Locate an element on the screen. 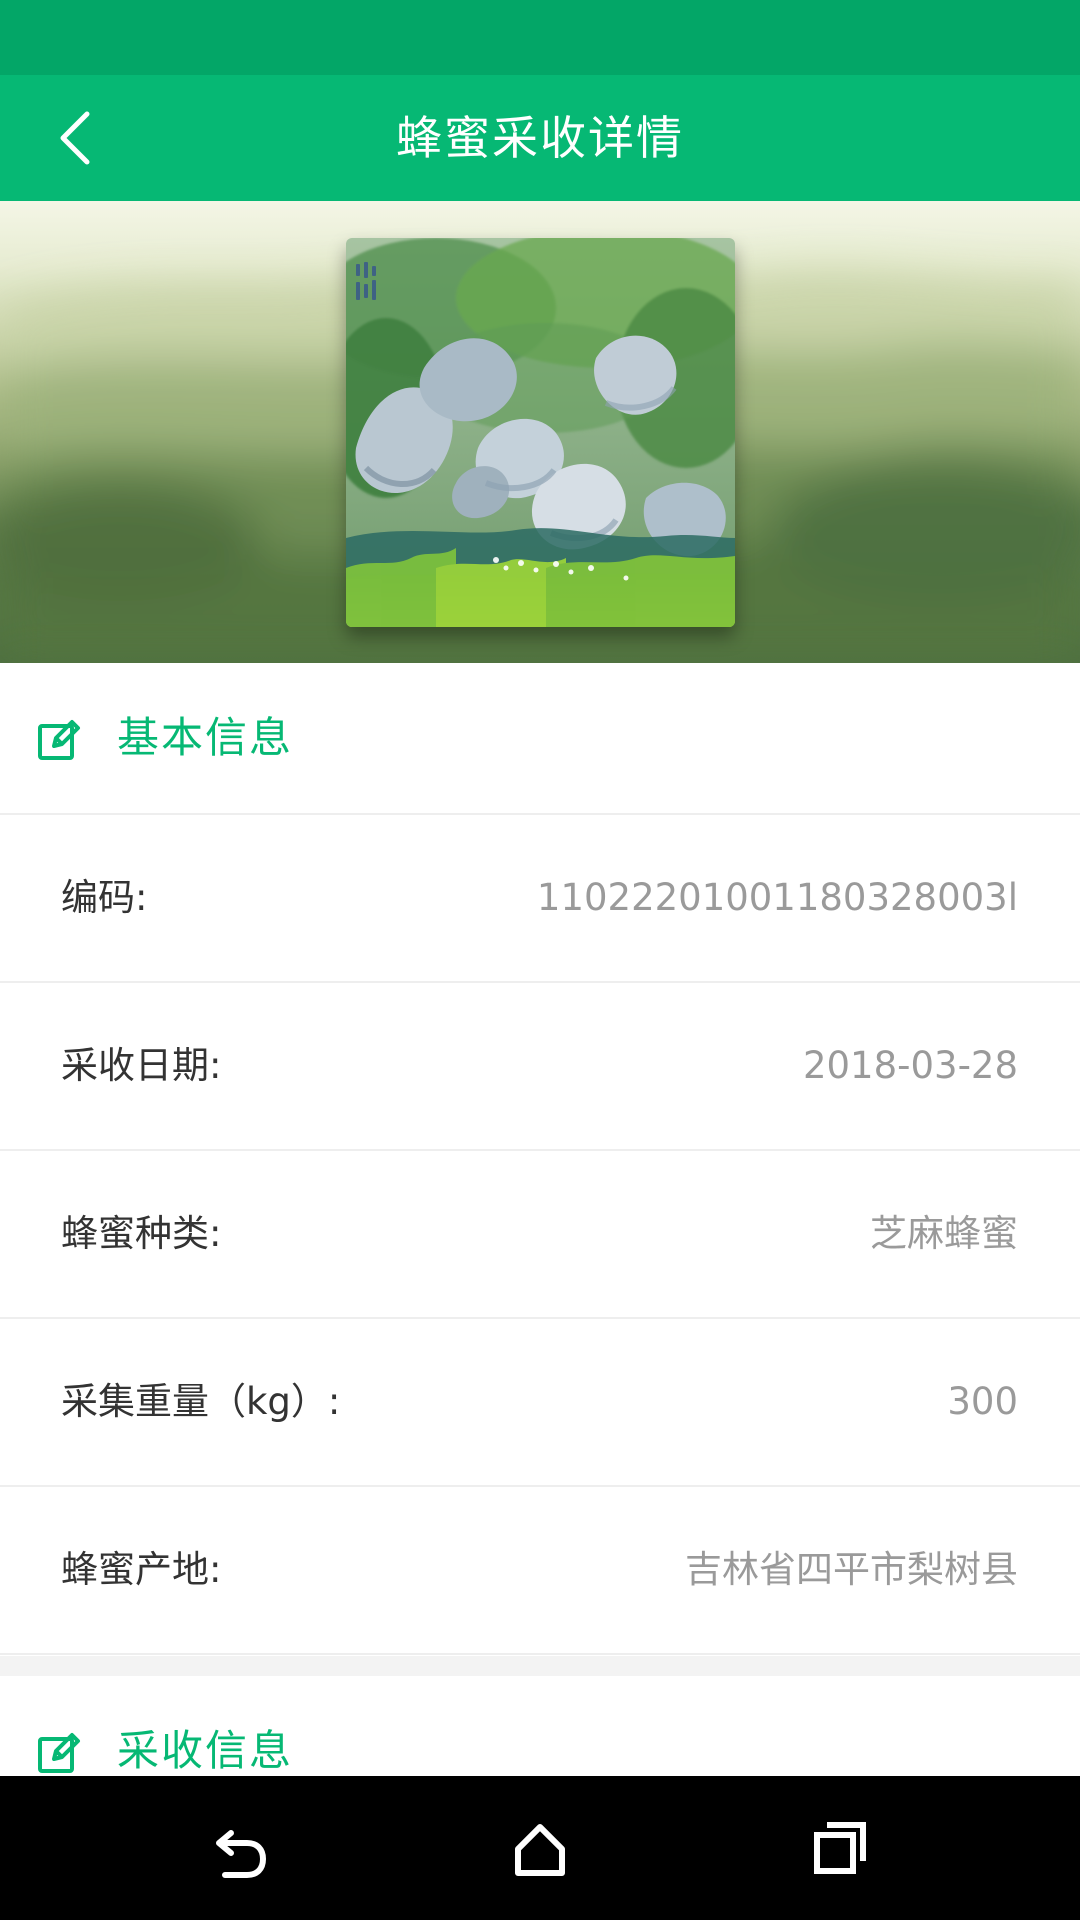 The height and width of the screenshot is (1920, 1080). chevron-left-icon is located at coordinates (75, 138).